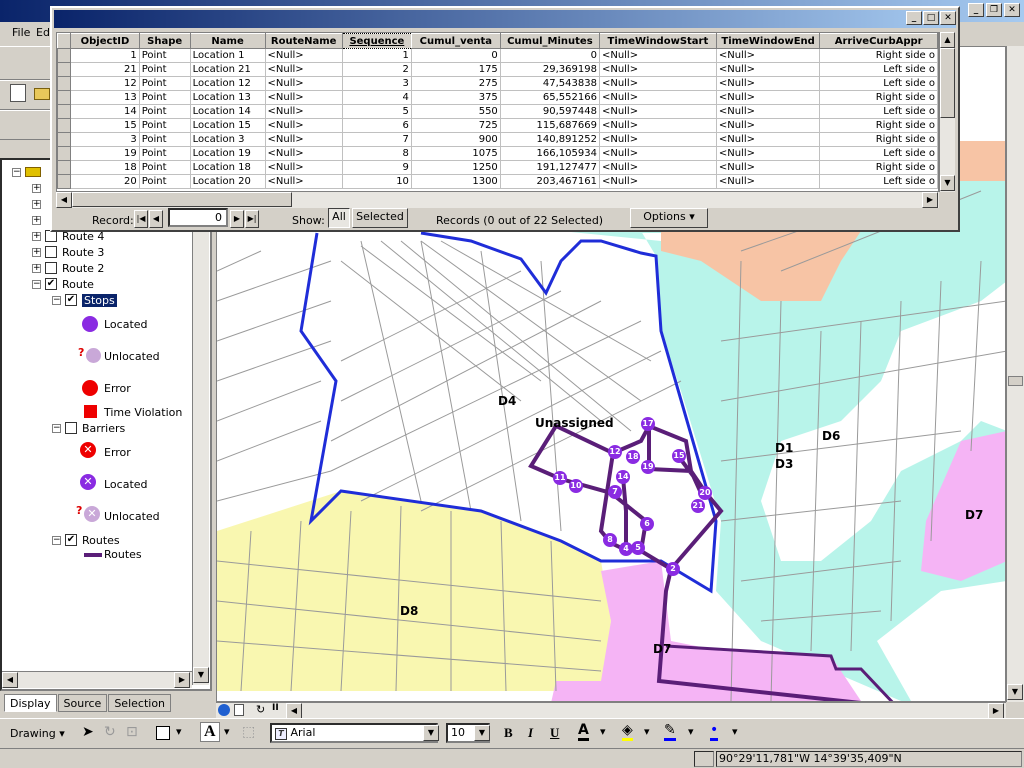  What do you see at coordinates (583, 731) in the screenshot?
I see `font-color-icon: A` at bounding box center [583, 731].